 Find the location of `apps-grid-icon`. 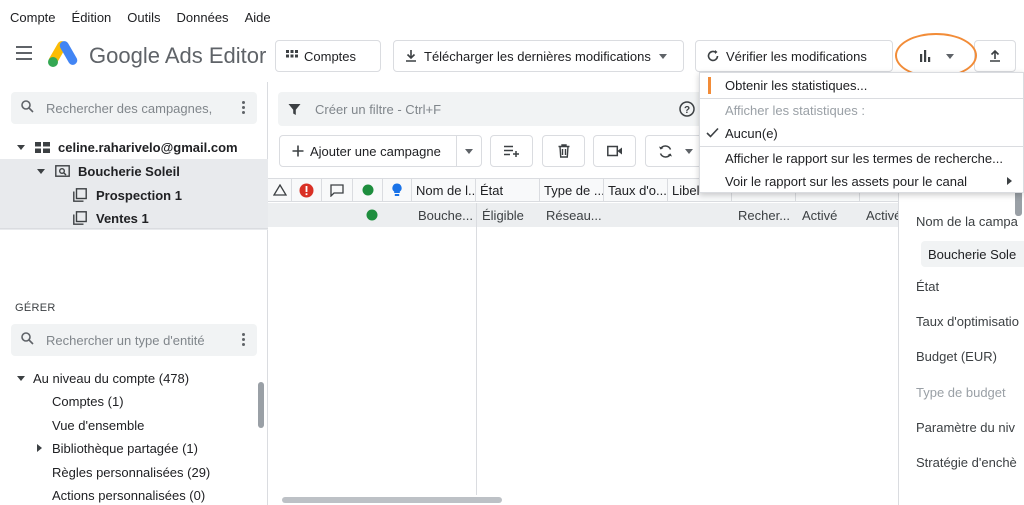

apps-grid-icon is located at coordinates (292, 56).